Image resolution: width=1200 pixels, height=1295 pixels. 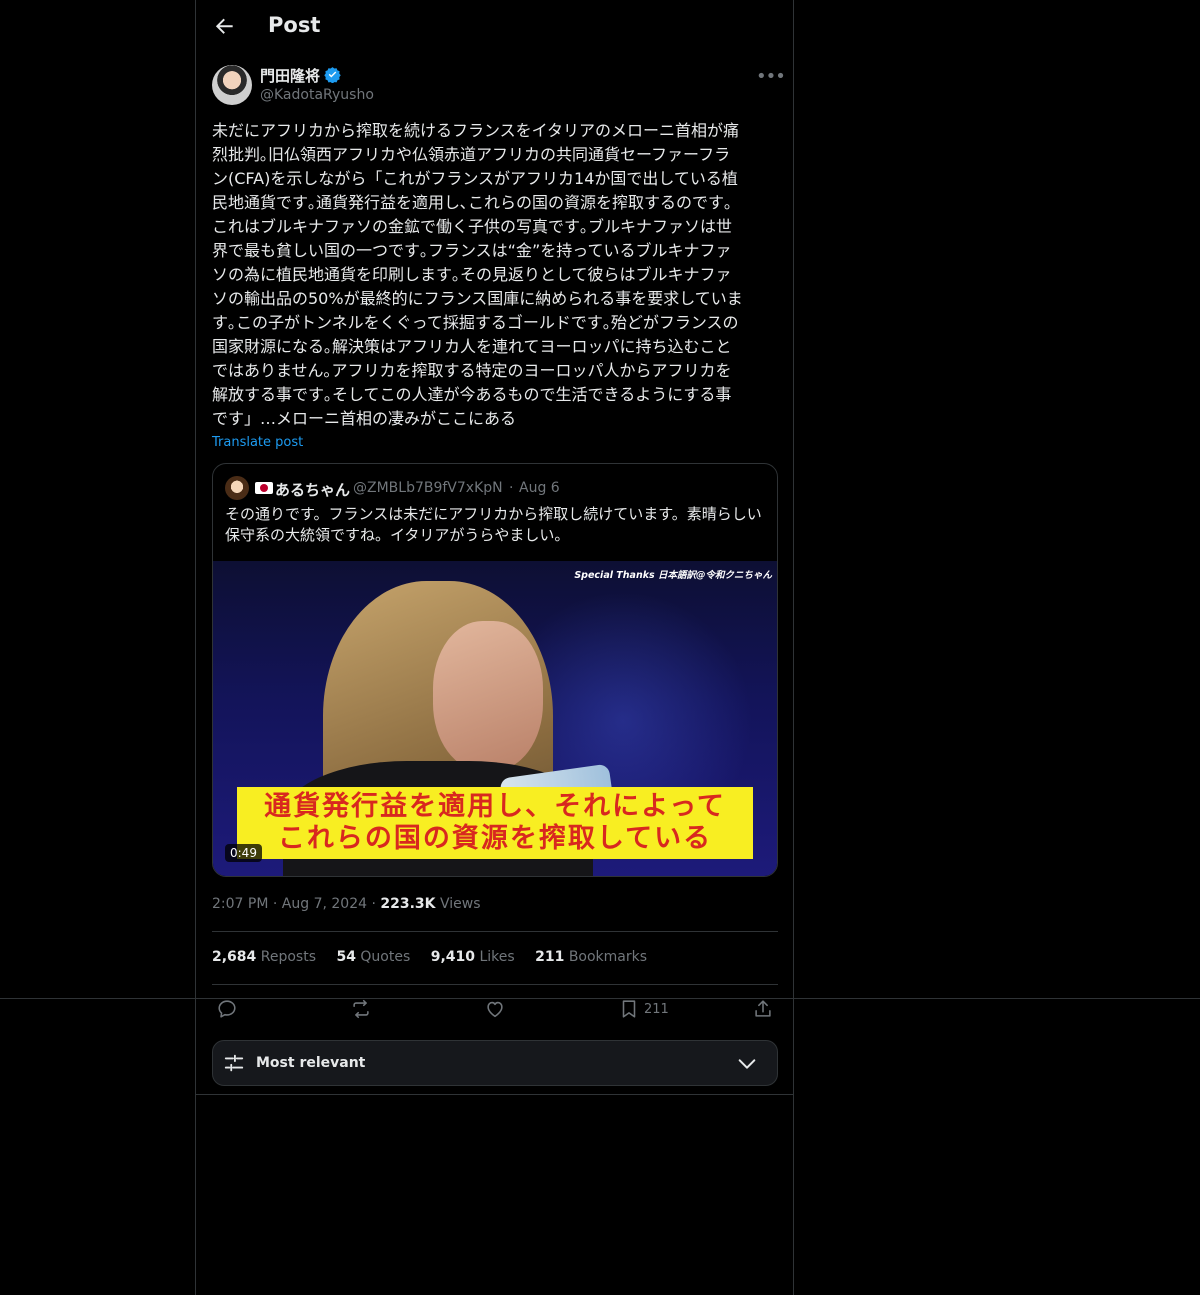 What do you see at coordinates (224, 26) in the screenshot?
I see `back-arrow-icon` at bounding box center [224, 26].